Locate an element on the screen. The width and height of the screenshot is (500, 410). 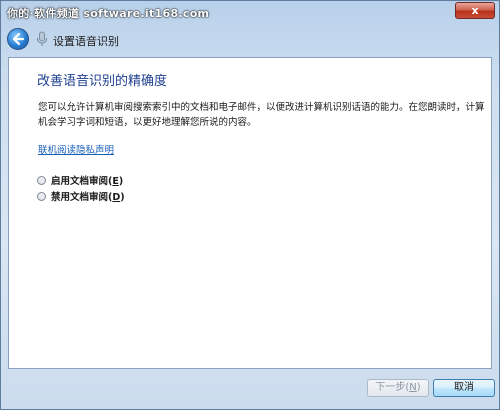
cancel-button: 取消 is located at coordinates (464, 388).